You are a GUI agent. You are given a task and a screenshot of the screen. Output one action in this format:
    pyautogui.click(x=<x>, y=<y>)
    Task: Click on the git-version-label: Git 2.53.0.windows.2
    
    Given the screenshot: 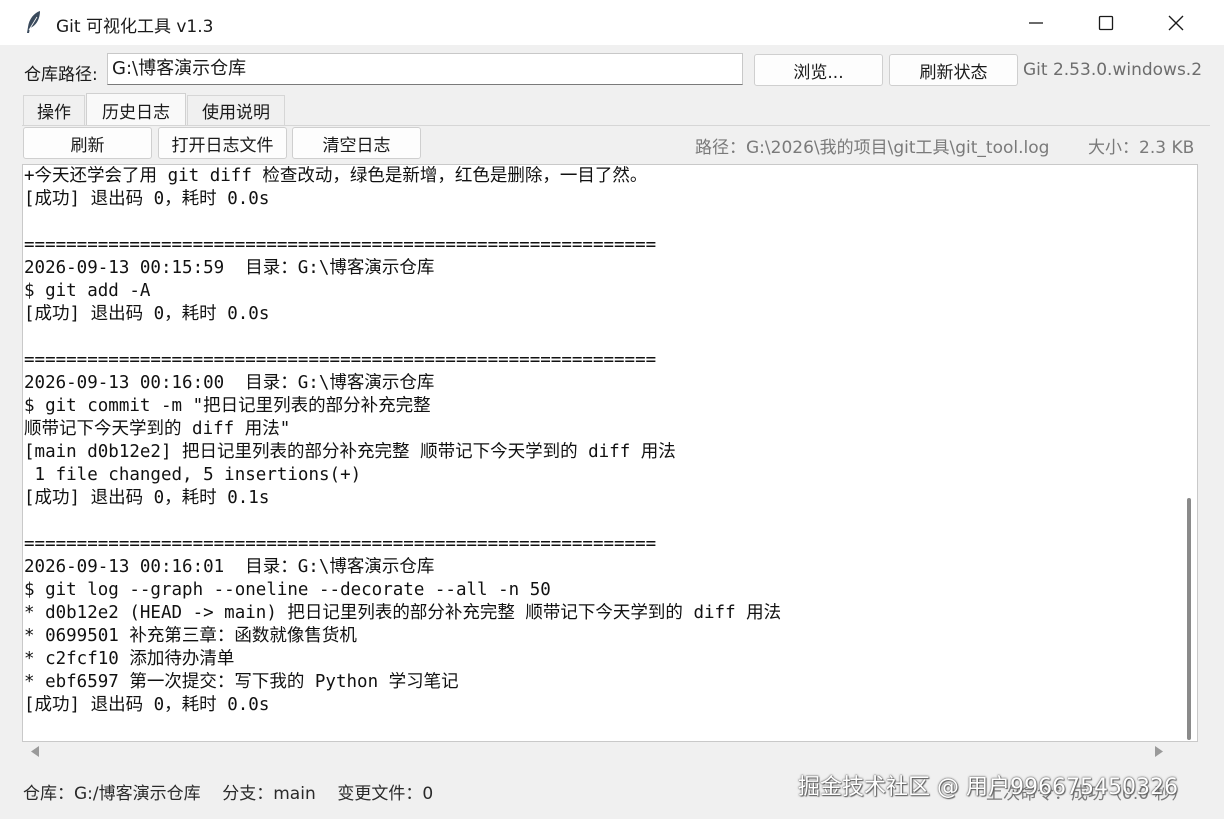 What is the action you would take?
    pyautogui.click(x=1113, y=70)
    